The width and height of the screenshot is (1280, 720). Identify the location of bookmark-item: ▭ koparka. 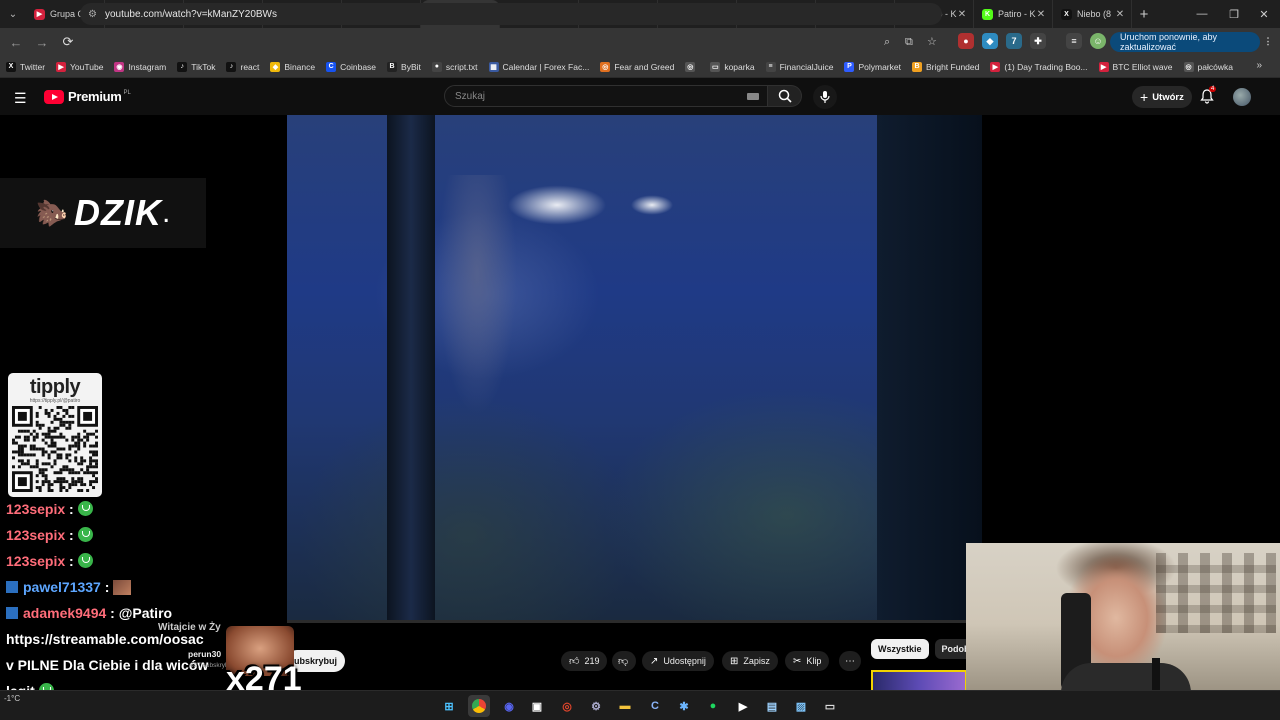
(732, 66).